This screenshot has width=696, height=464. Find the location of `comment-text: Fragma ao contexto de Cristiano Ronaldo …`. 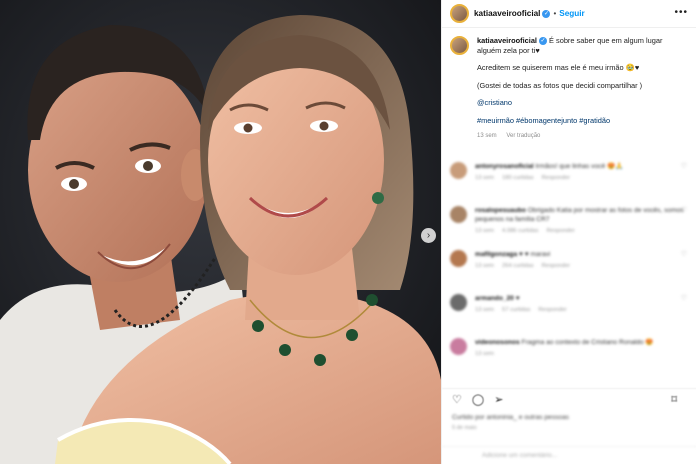

comment-text: Fragma ao contexto de Cristiano Ronaldo … is located at coordinates (587, 342).